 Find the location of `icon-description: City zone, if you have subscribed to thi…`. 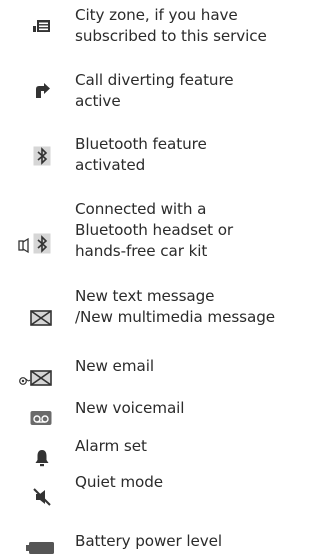

icon-description: City zone, if you have subscribed to thi… is located at coordinates (171, 25).